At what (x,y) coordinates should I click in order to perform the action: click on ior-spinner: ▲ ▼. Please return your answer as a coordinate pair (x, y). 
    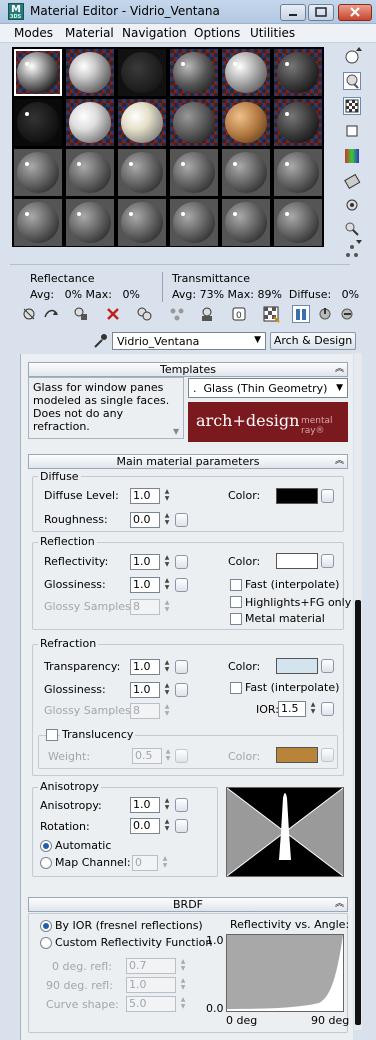
    Looking at the image, I should click on (313, 709).